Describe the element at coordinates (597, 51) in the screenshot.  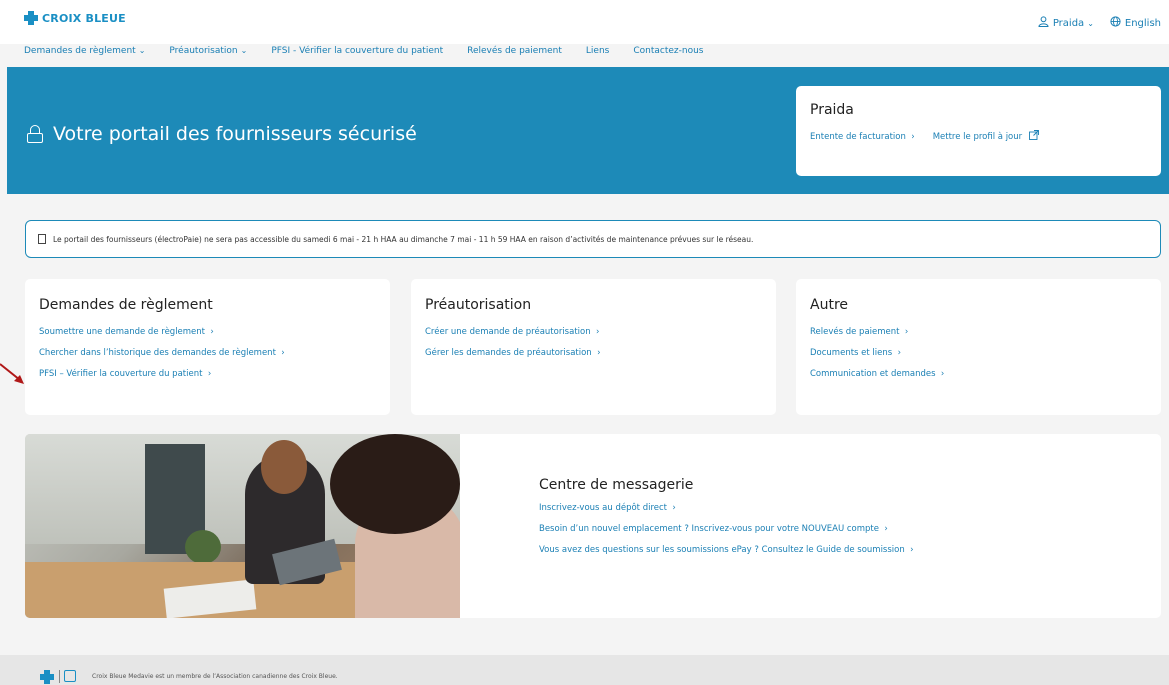
I see `nav-item-links: Liens` at that location.